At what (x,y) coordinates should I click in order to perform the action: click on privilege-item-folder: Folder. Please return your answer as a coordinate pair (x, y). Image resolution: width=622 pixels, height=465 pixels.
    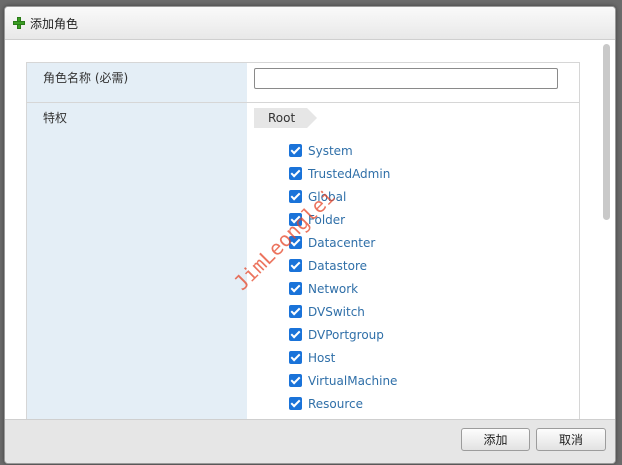
    Looking at the image, I should click on (343, 219).